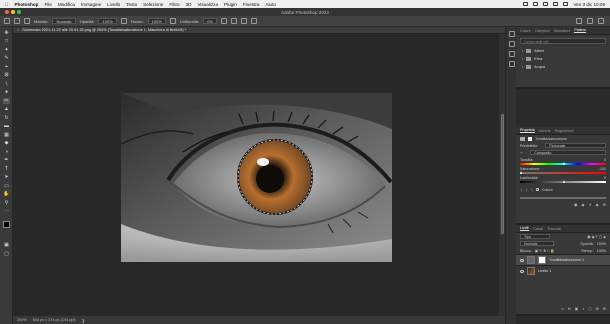 Image resolution: width=610 pixels, height=324 pixels. I want to click on new-group-icon: ▢, so click(589, 309).